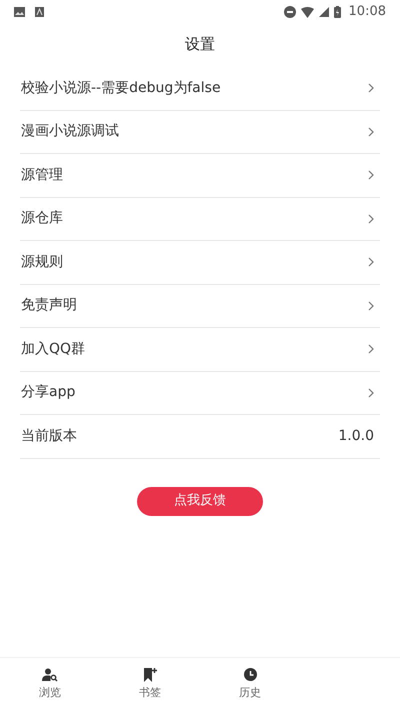 The height and width of the screenshot is (711, 400). I want to click on settings-row: 加入QQ群, so click(200, 350).